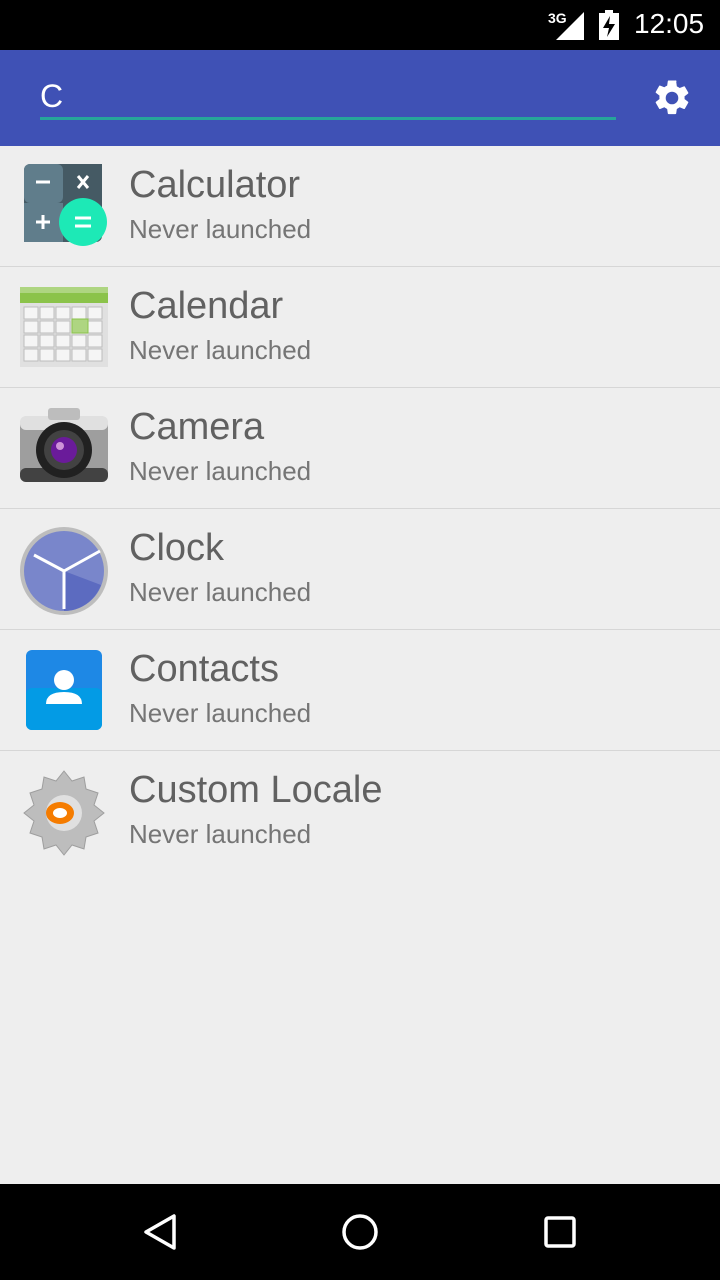 The width and height of the screenshot is (720, 1280). What do you see at coordinates (570, 26) in the screenshot?
I see `signal-icon` at bounding box center [570, 26].